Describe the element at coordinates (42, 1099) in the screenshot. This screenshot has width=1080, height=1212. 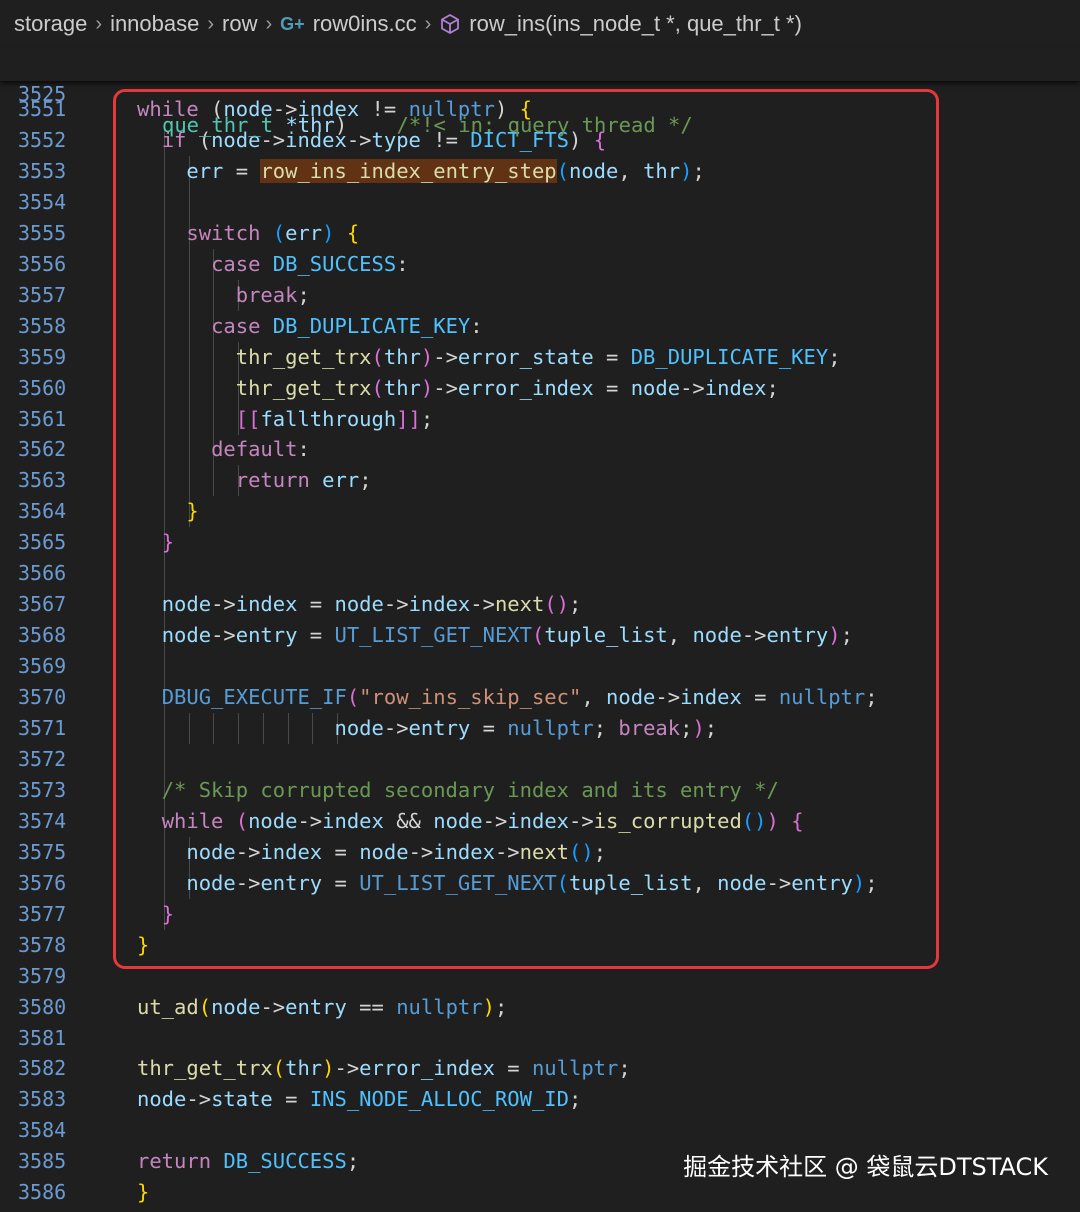
I see `line-number: 3583` at that location.